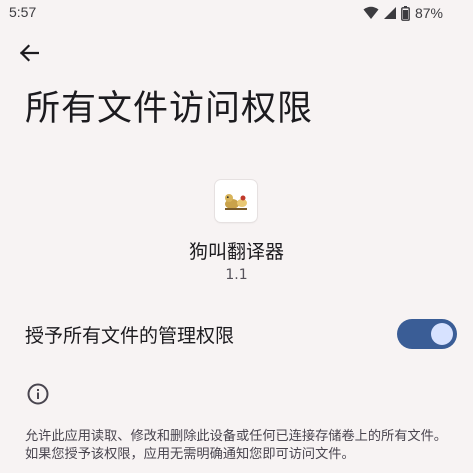  What do you see at coordinates (371, 13) in the screenshot?
I see `wifi-icon` at bounding box center [371, 13].